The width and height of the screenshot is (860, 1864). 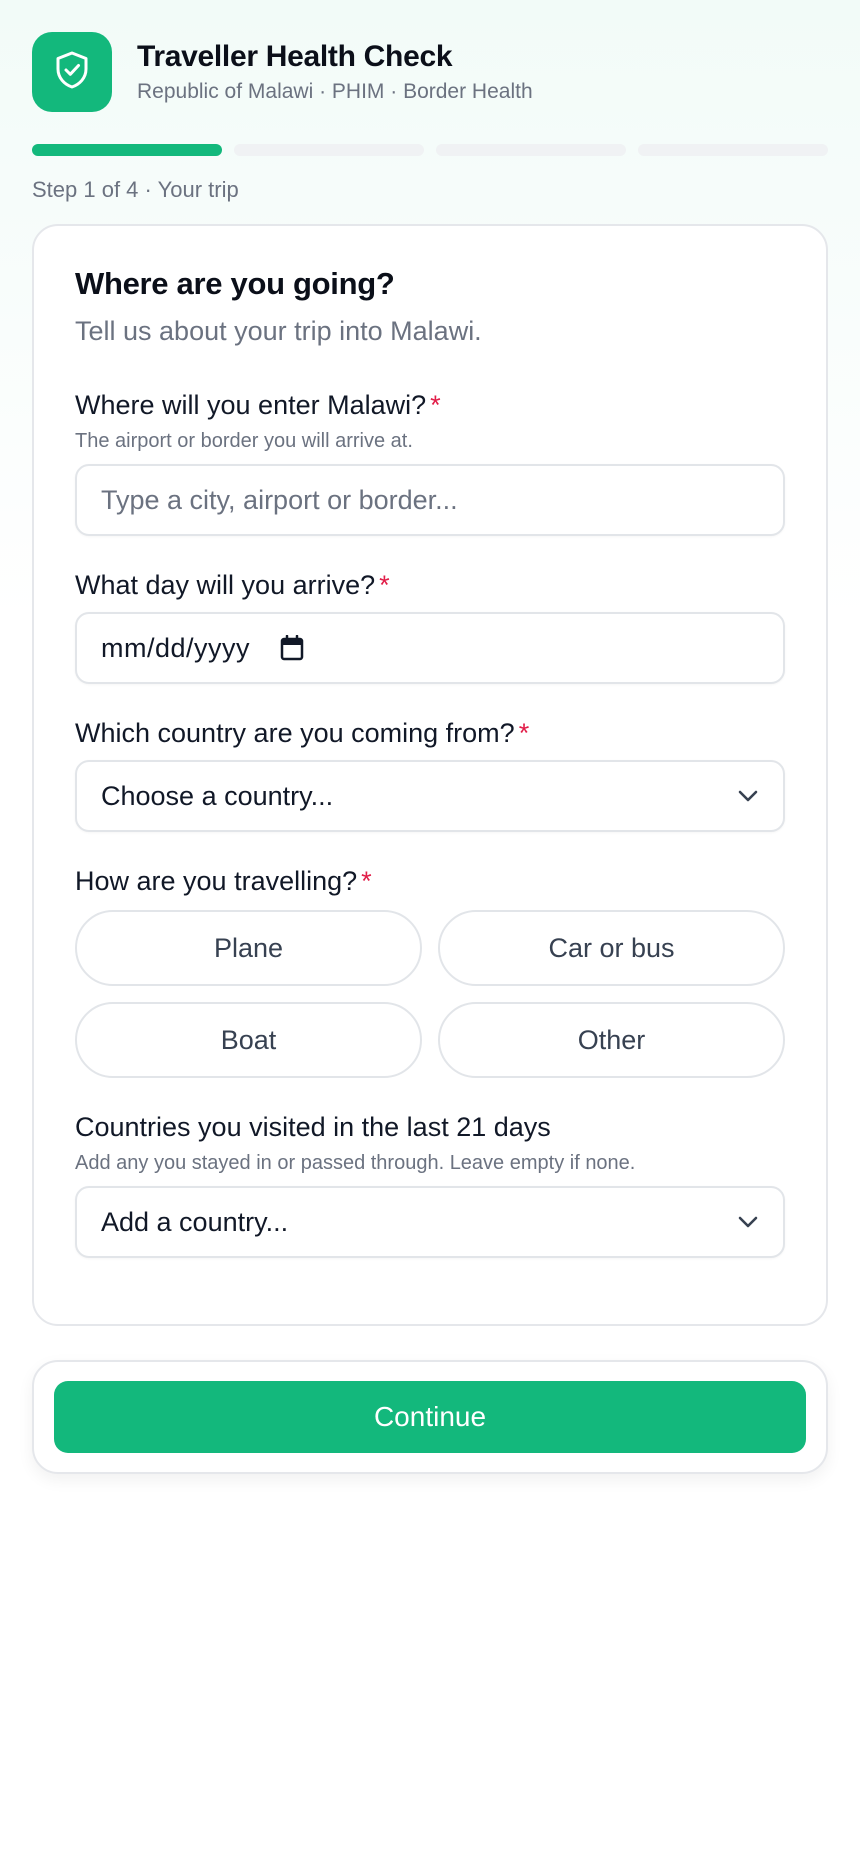 What do you see at coordinates (302, 733) in the screenshot?
I see `origin-country-label: Which country are you coming from? *` at bounding box center [302, 733].